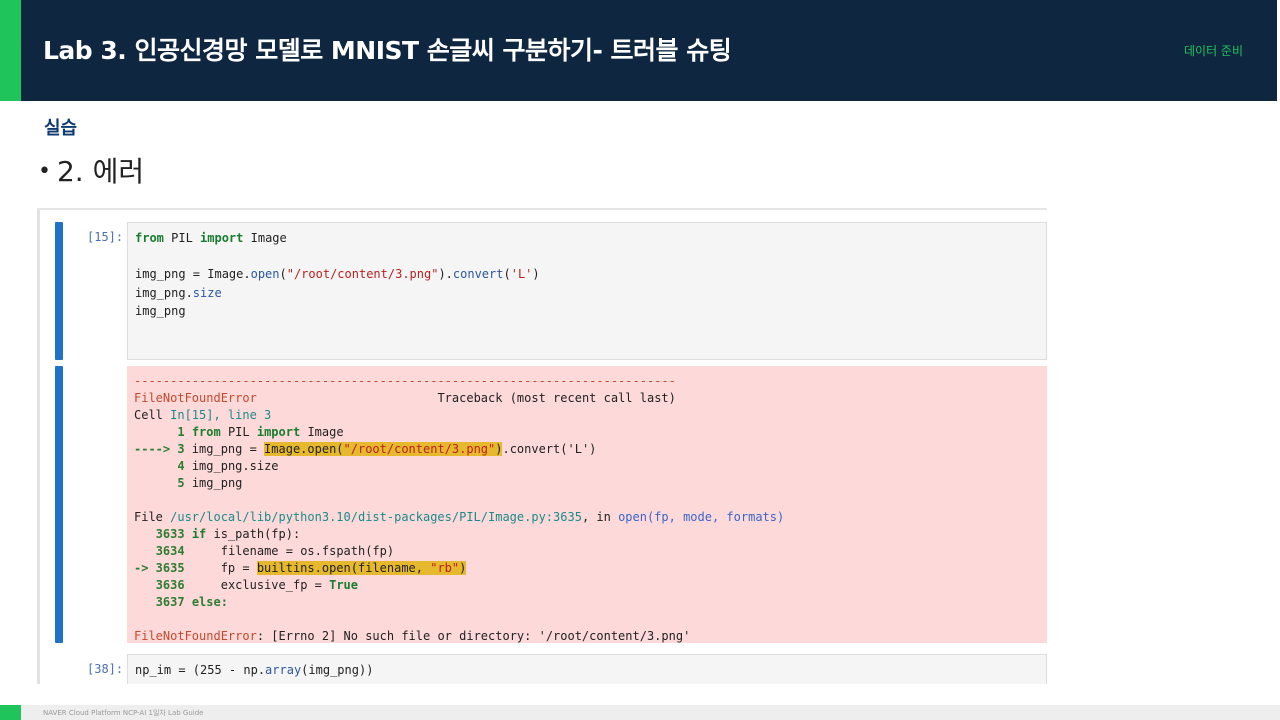  What do you see at coordinates (163, 449) in the screenshot?
I see `traceback-arrow: ----> 3` at bounding box center [163, 449].